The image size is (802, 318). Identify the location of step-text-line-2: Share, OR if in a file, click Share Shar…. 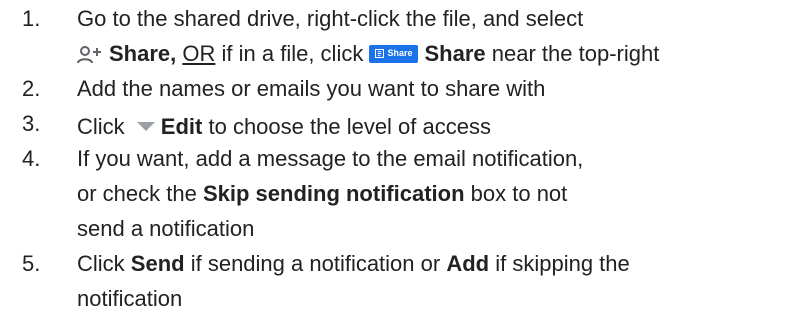
(368, 55).